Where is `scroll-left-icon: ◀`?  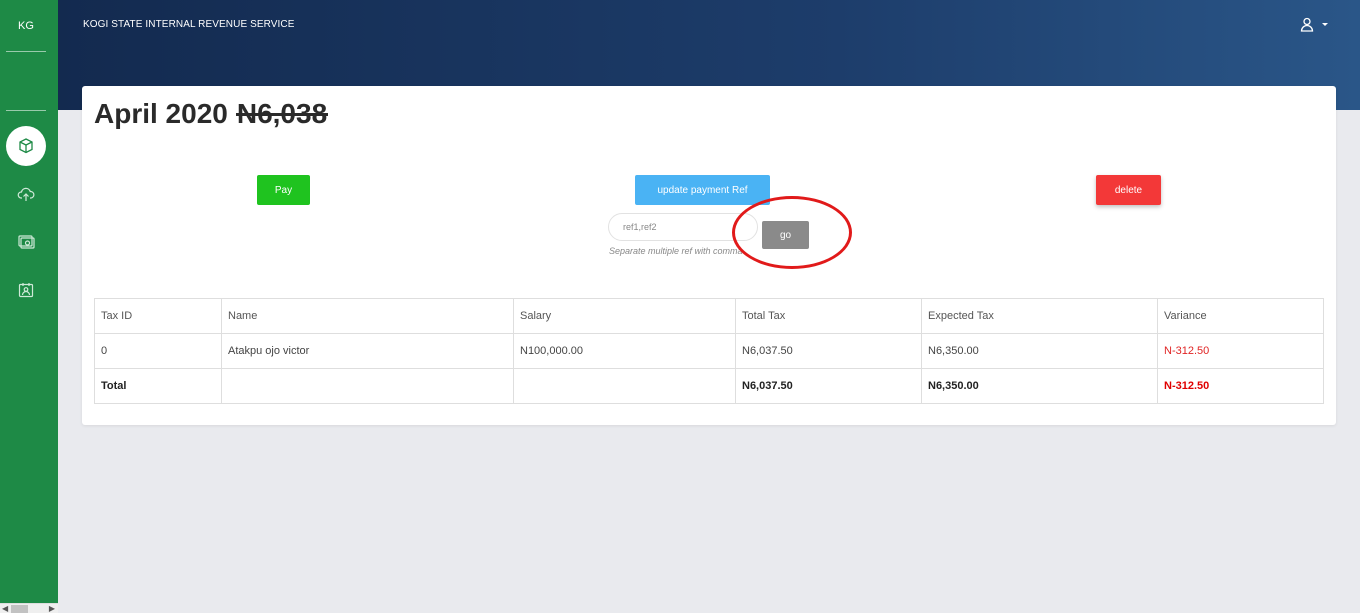 scroll-left-icon: ◀ is located at coordinates (5, 608).